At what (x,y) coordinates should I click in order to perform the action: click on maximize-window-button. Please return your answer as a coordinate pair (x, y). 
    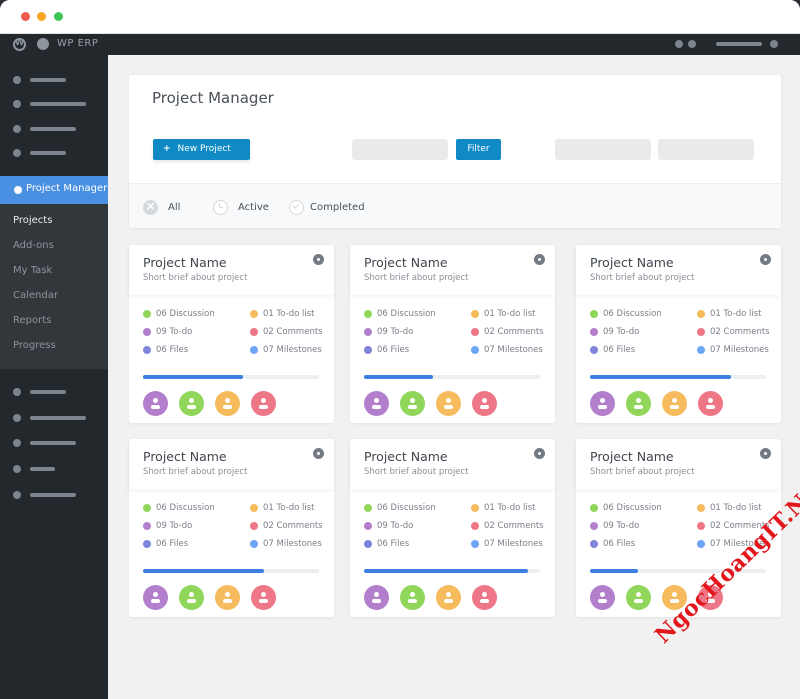
    Looking at the image, I should click on (58, 16).